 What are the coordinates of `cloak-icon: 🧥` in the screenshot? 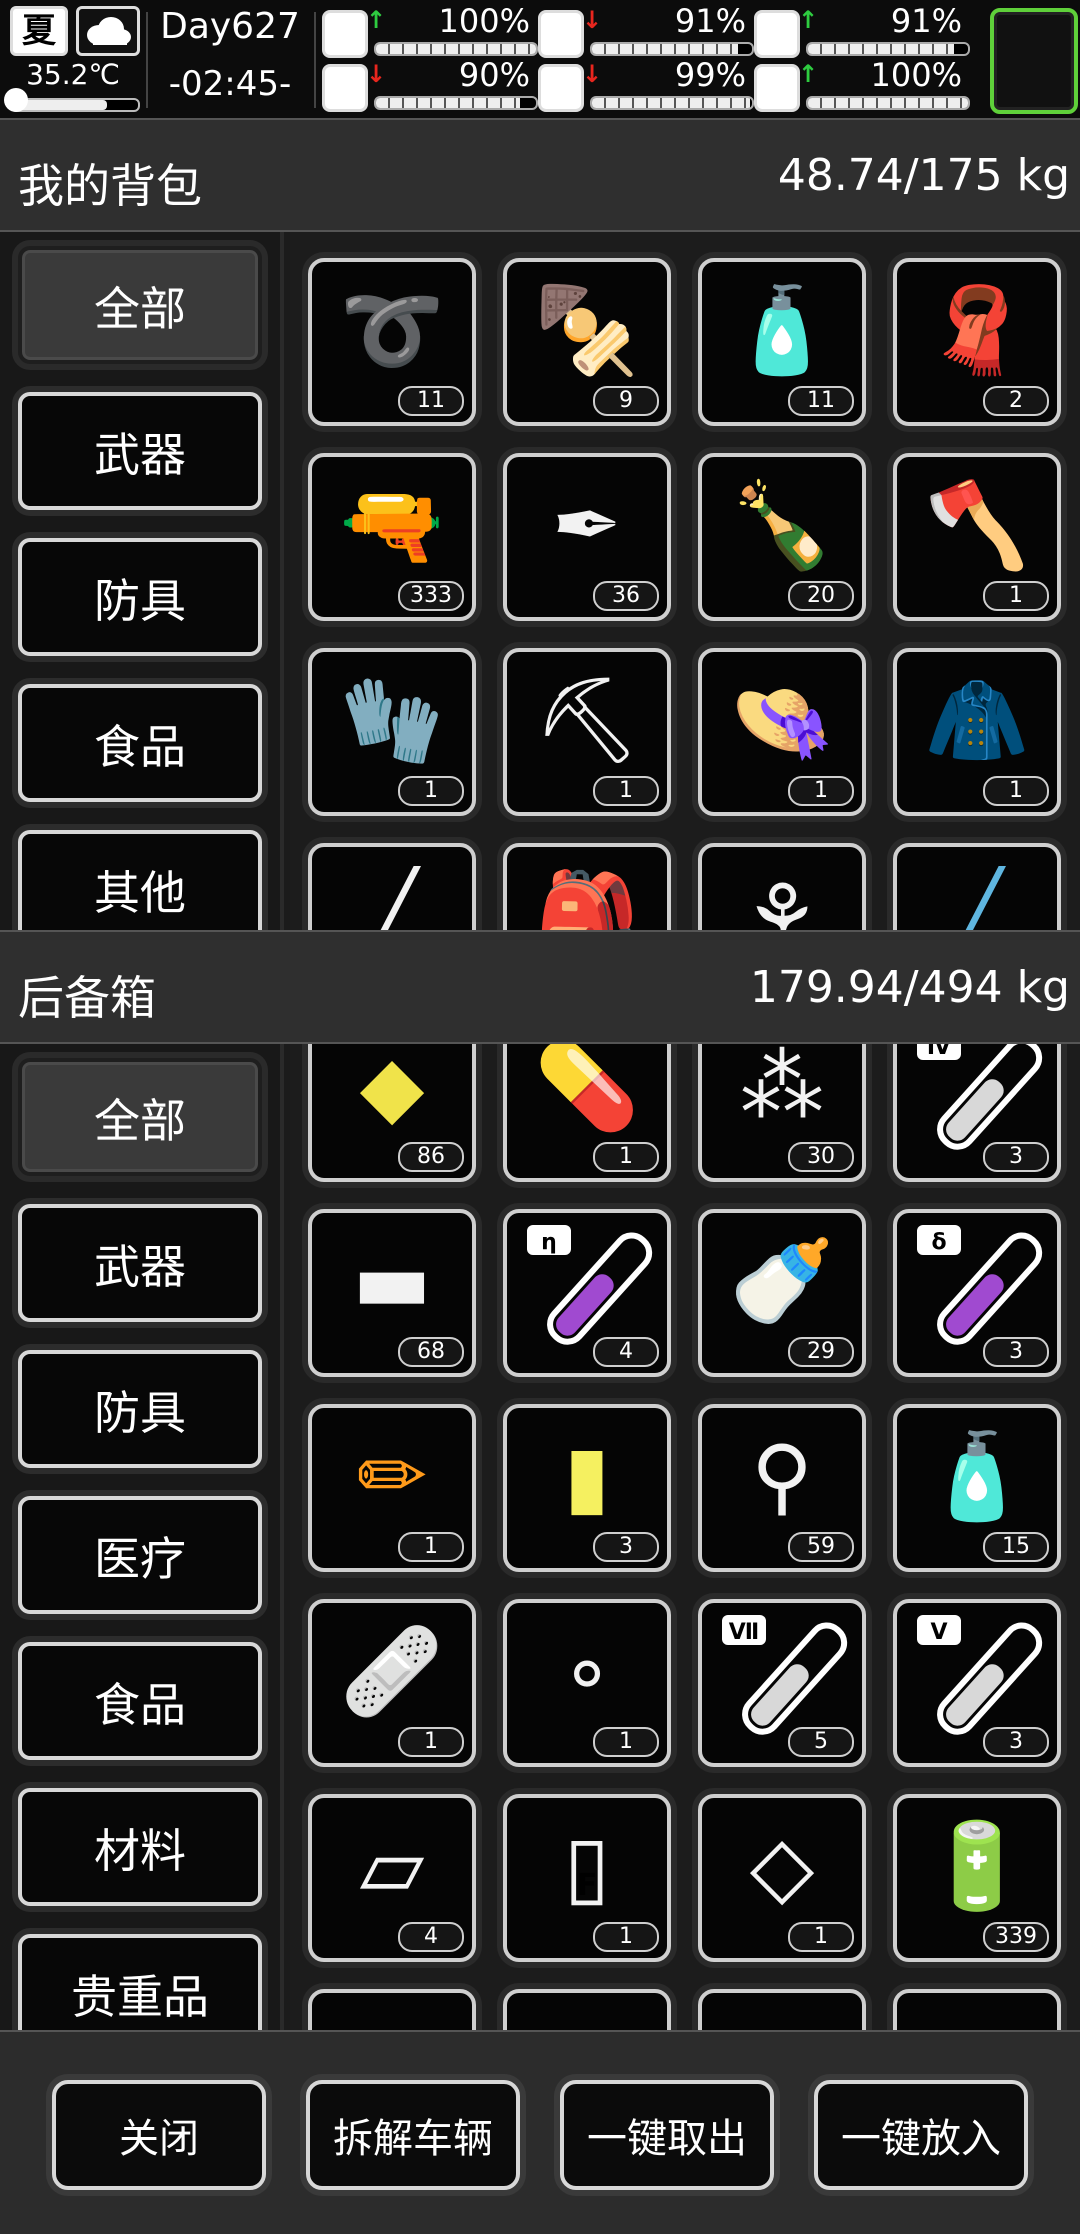 It's located at (977, 720).